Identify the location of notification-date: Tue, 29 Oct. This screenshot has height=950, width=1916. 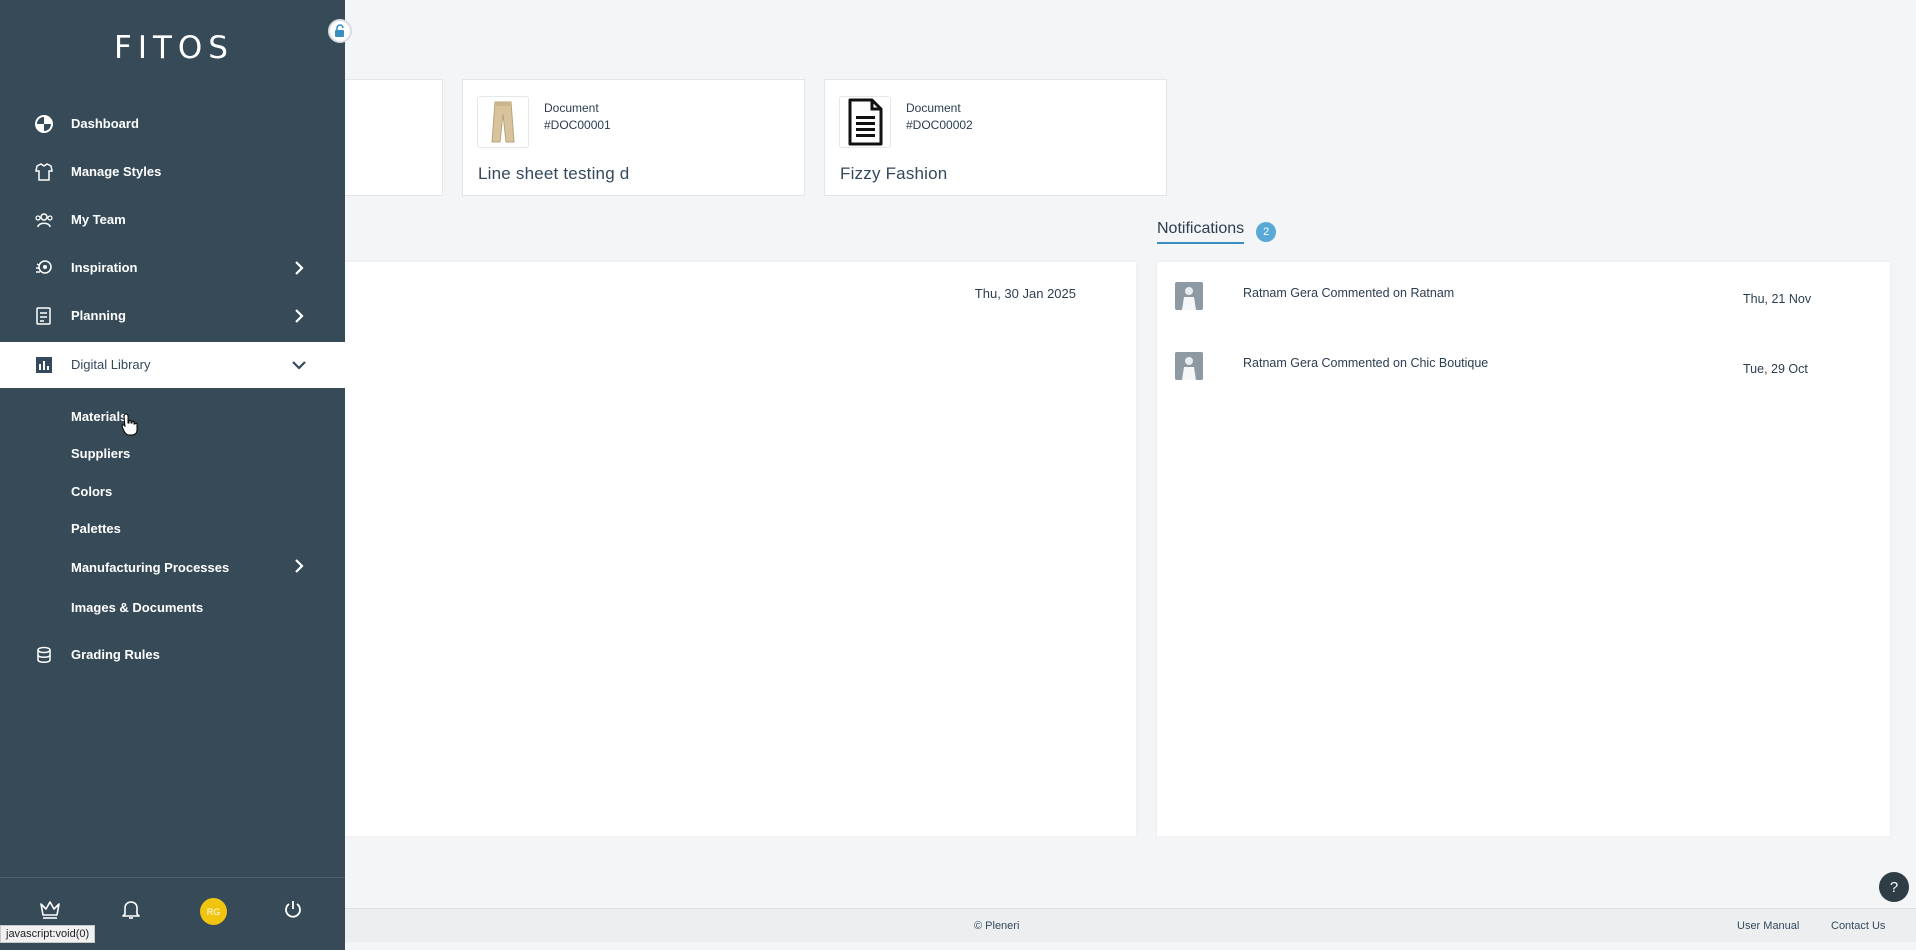
(1775, 369).